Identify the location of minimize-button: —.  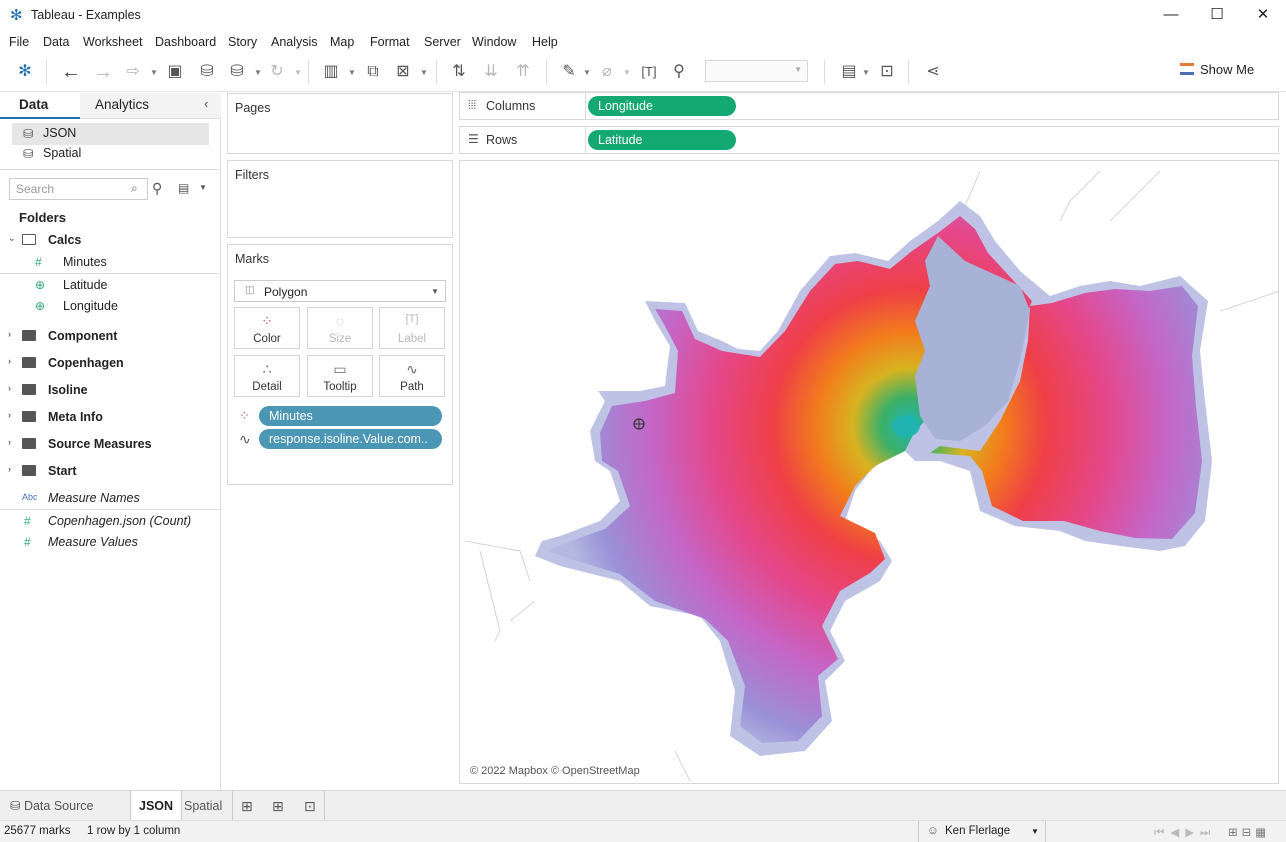
(1171, 16).